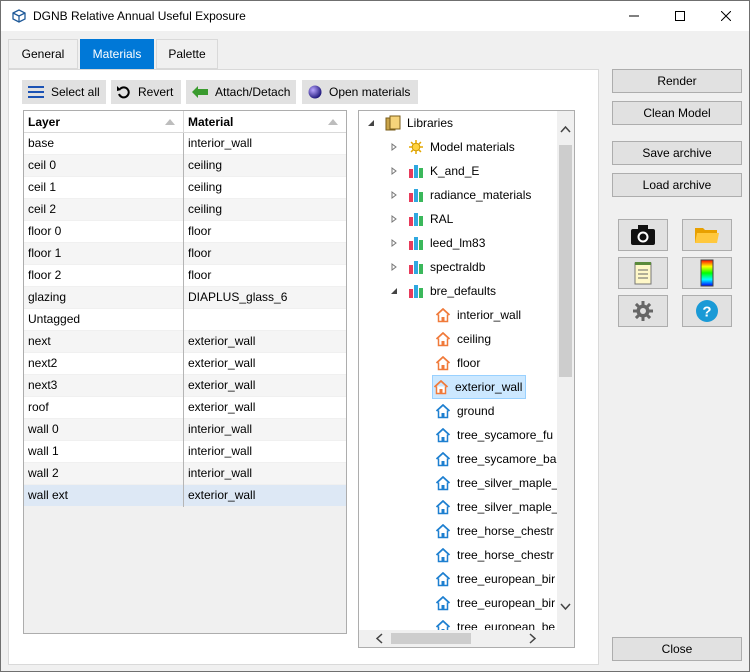 The image size is (750, 672). Describe the element at coordinates (565, 261) in the screenshot. I see `tree-vertical-scroll-thumb` at that location.